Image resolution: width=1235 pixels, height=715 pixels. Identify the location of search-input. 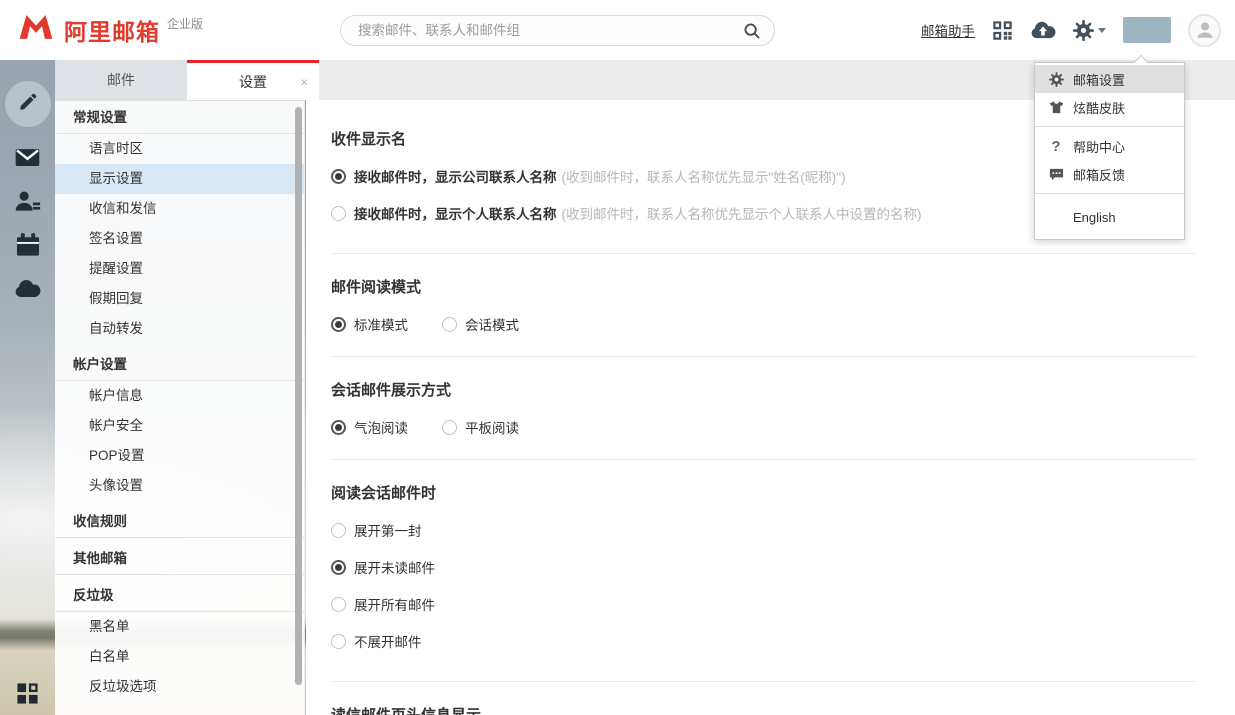
(557, 30).